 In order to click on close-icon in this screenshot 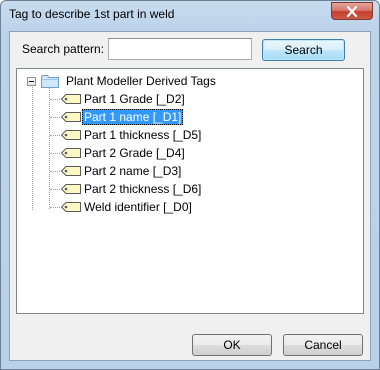, I will do `click(352, 11)`.